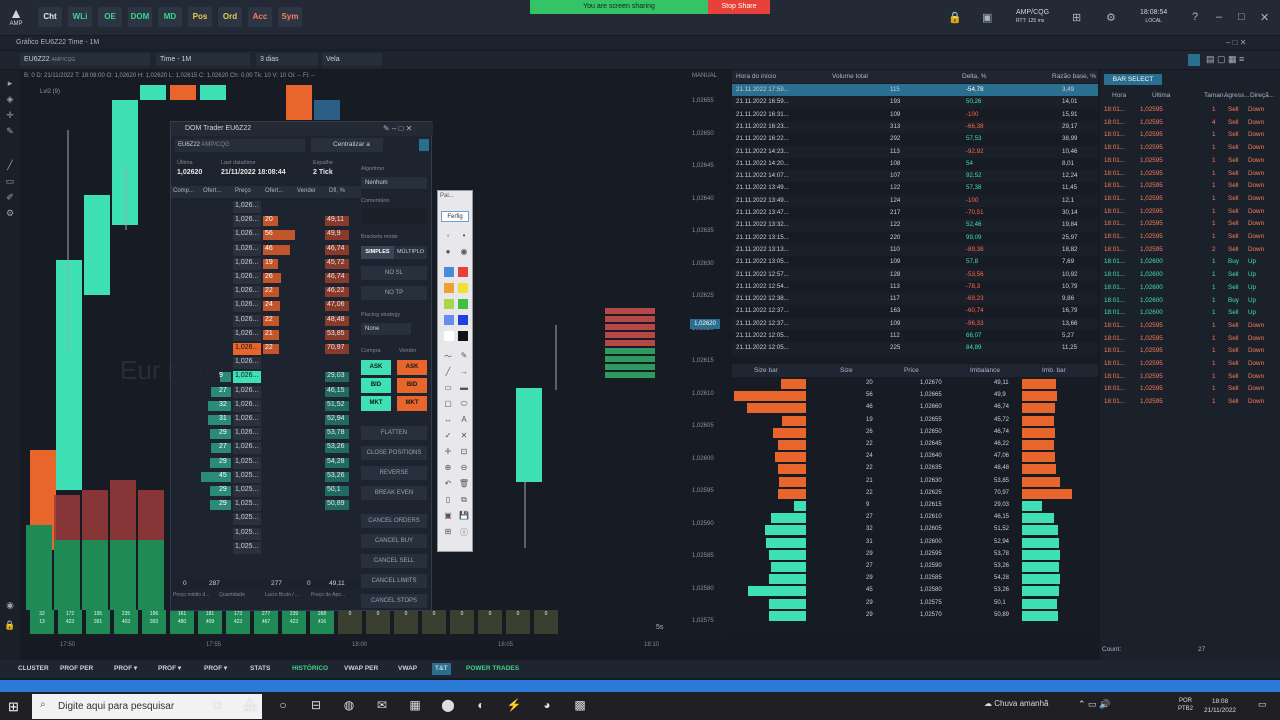 The image size is (1280, 720). What do you see at coordinates (200, 17) in the screenshot?
I see `toolbar-button-pos: Pos` at bounding box center [200, 17].